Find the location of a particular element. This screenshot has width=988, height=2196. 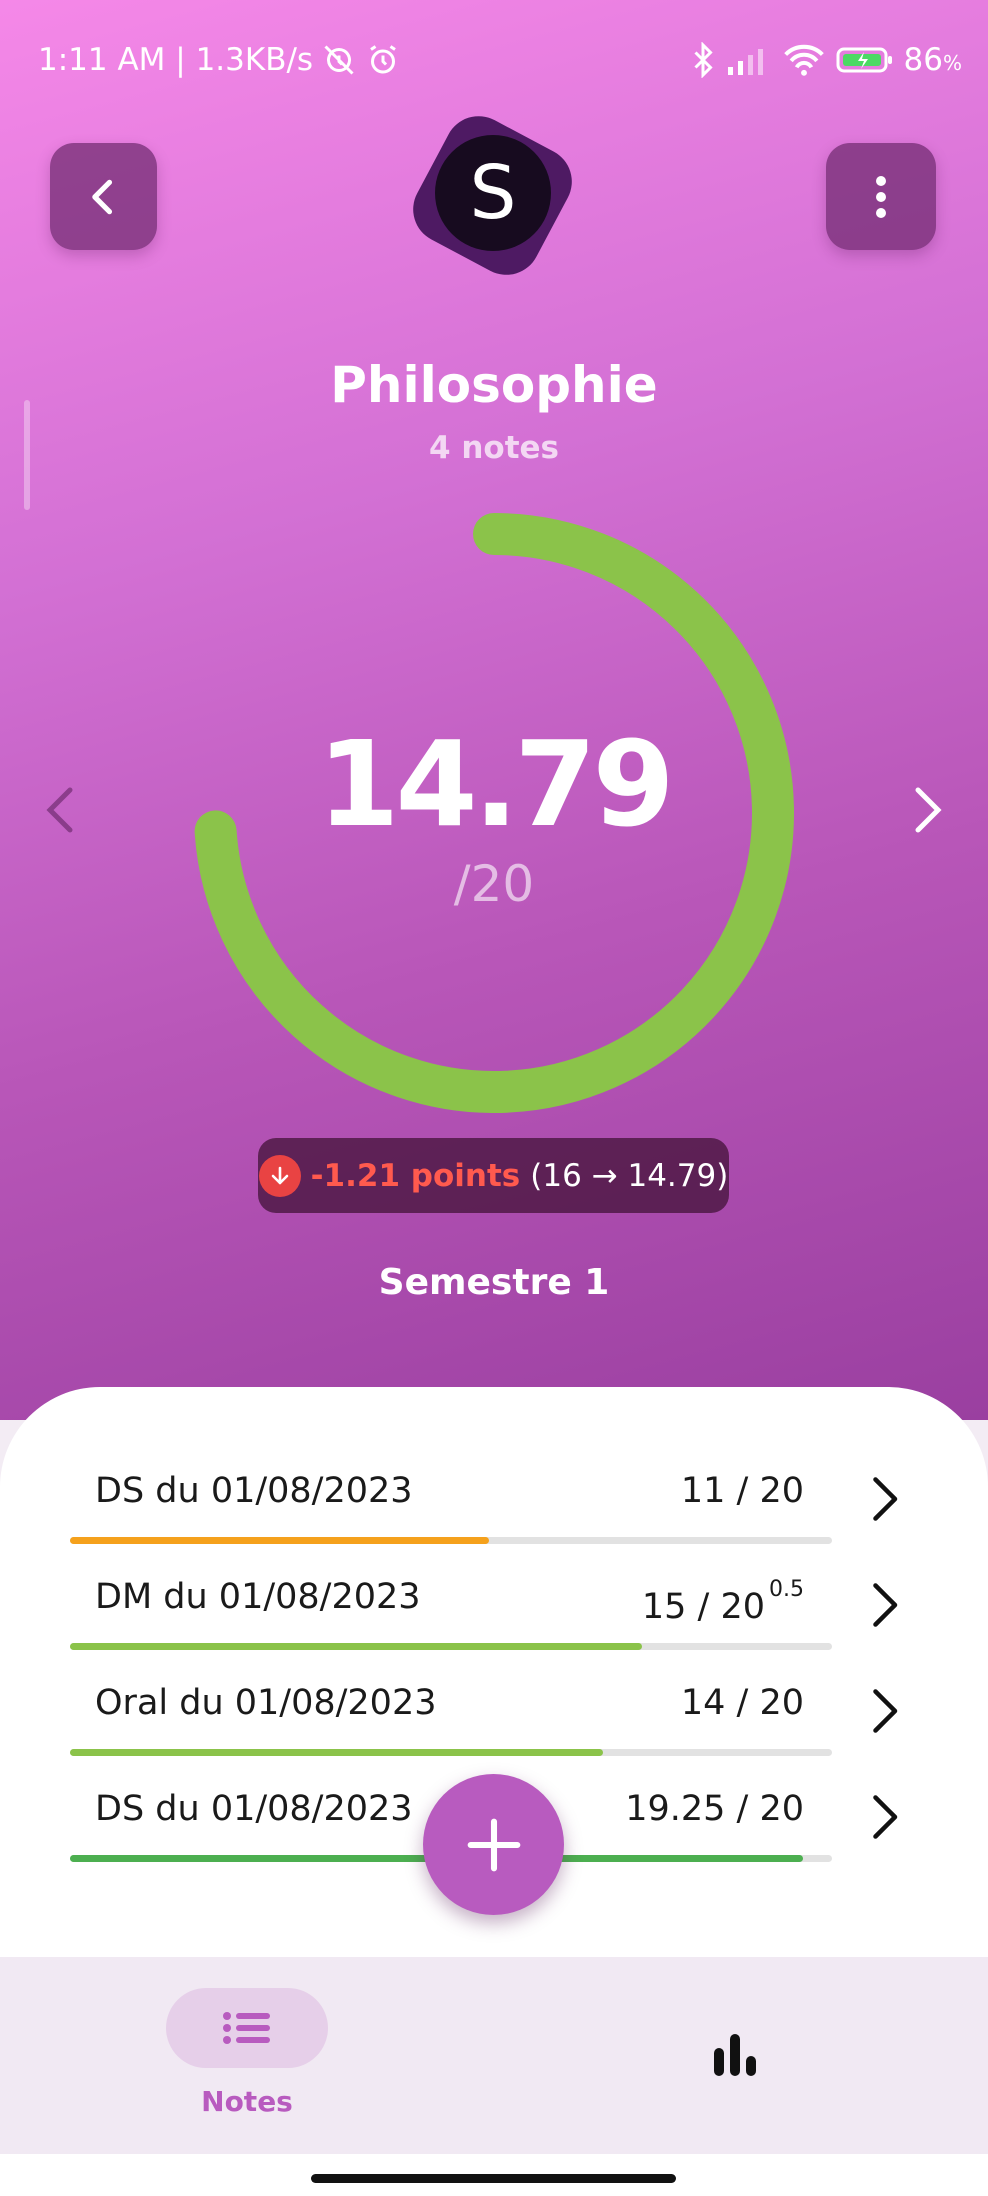

more-options-button is located at coordinates (881, 196).